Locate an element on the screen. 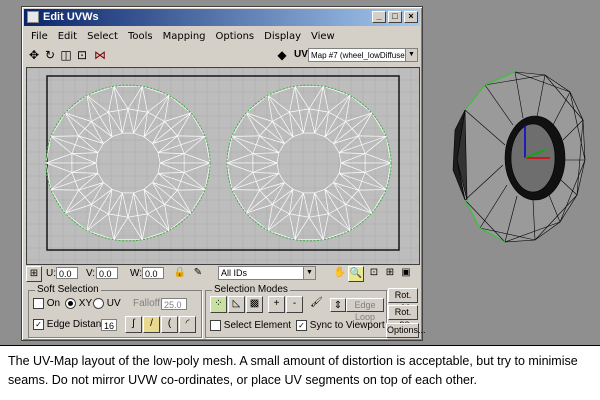 The height and width of the screenshot is (400, 600). w-label: W: is located at coordinates (136, 273).